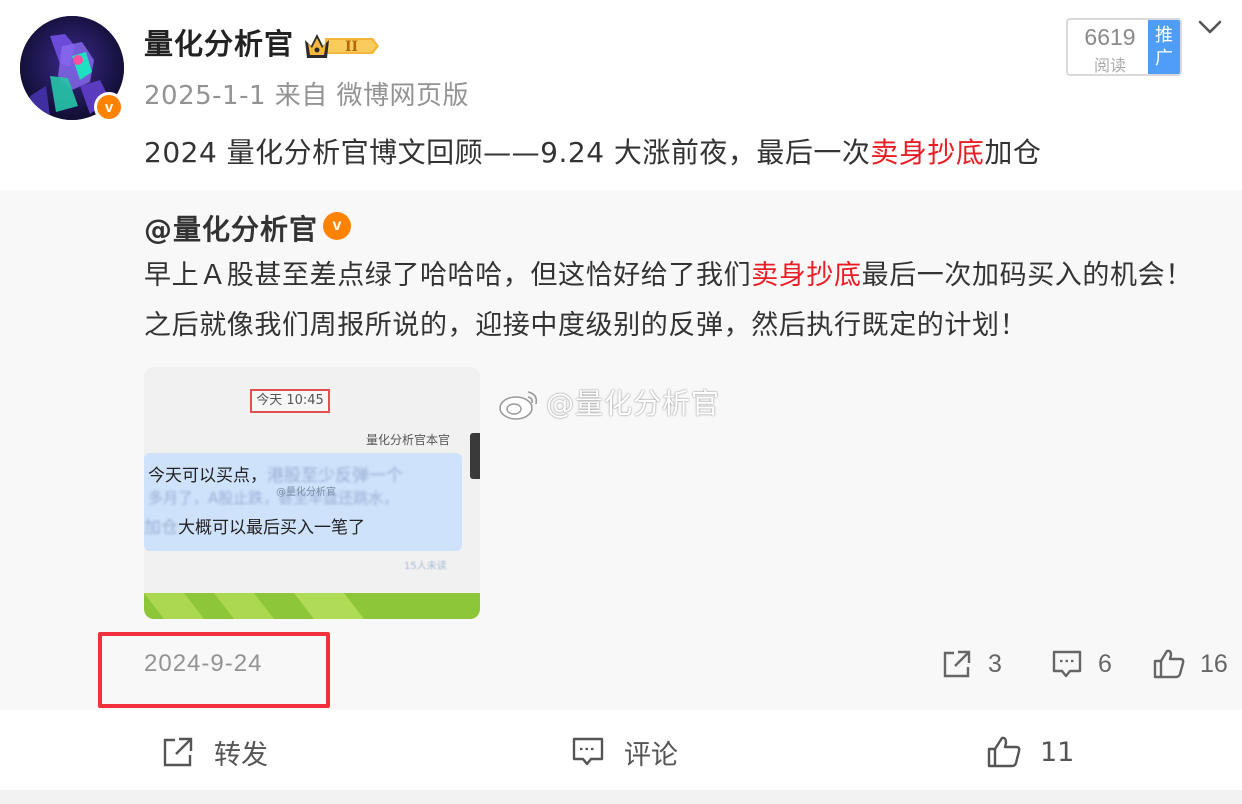  What do you see at coordinates (425, 566) in the screenshot?
I see `image-read-info: 15人未读` at bounding box center [425, 566].